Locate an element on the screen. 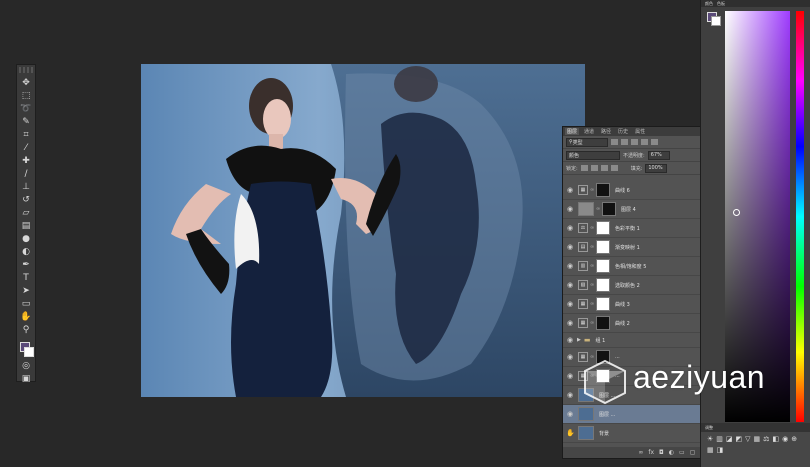  brightness-icon: ☀ is located at coordinates (710, 439).